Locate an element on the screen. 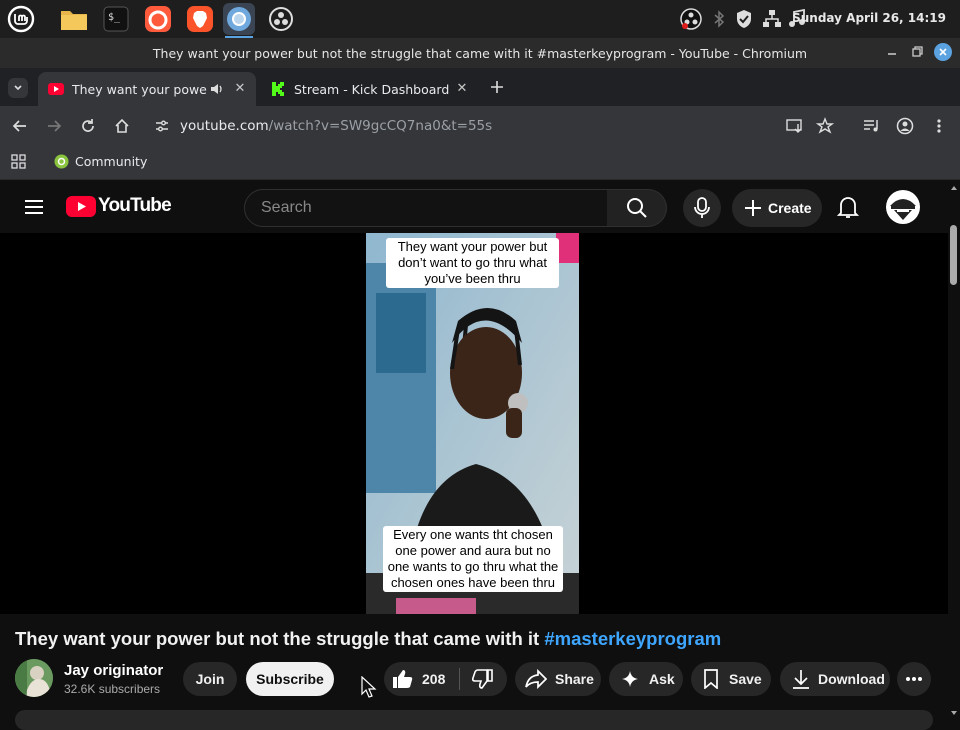  more-actions-button is located at coordinates (914, 679).